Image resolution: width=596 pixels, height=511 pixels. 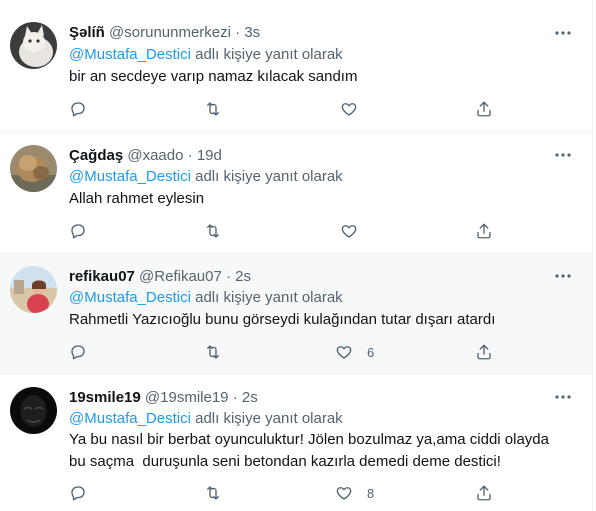 I want to click on user-handle: @xaado, so click(x=155, y=155).